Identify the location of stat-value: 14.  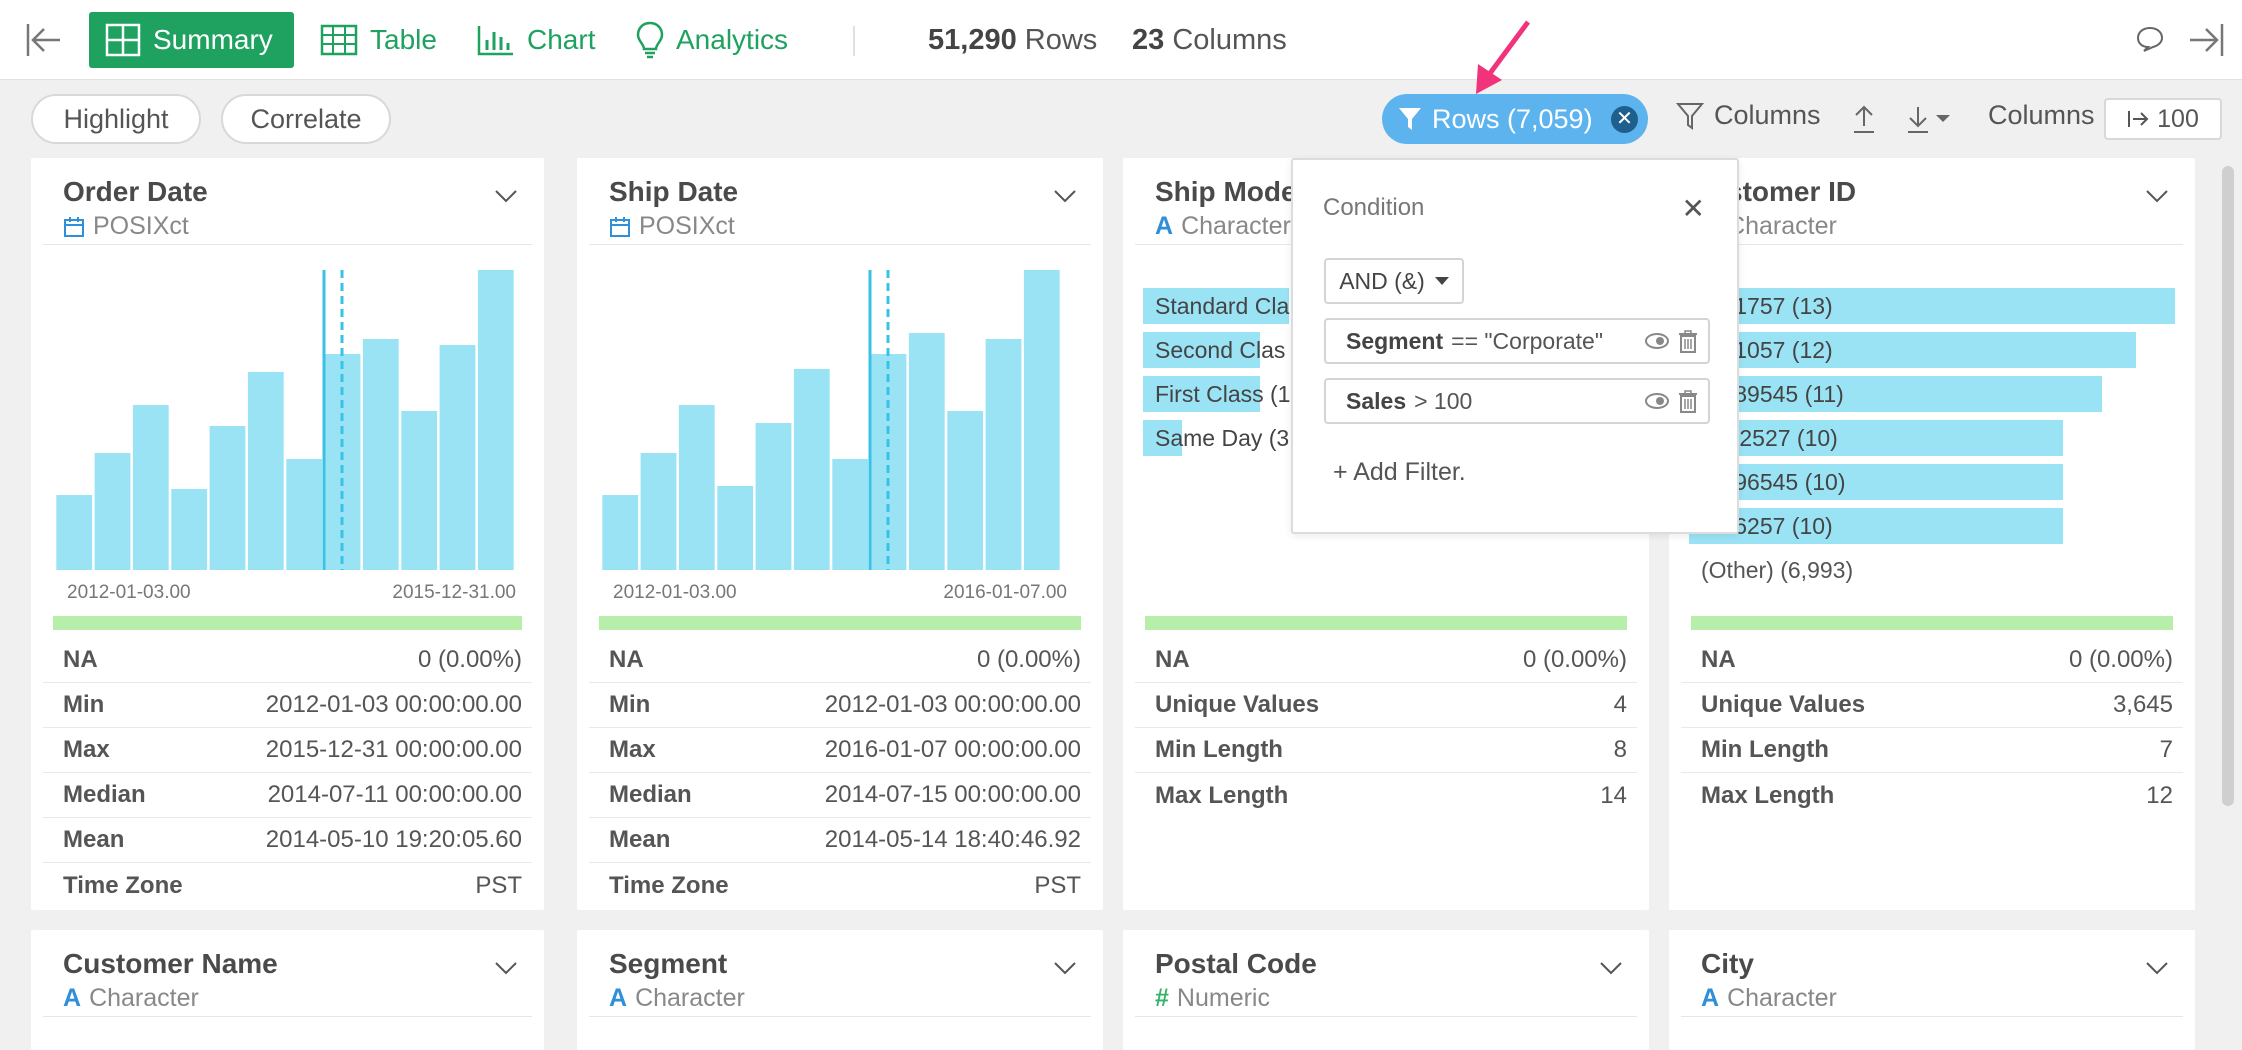
(1613, 795).